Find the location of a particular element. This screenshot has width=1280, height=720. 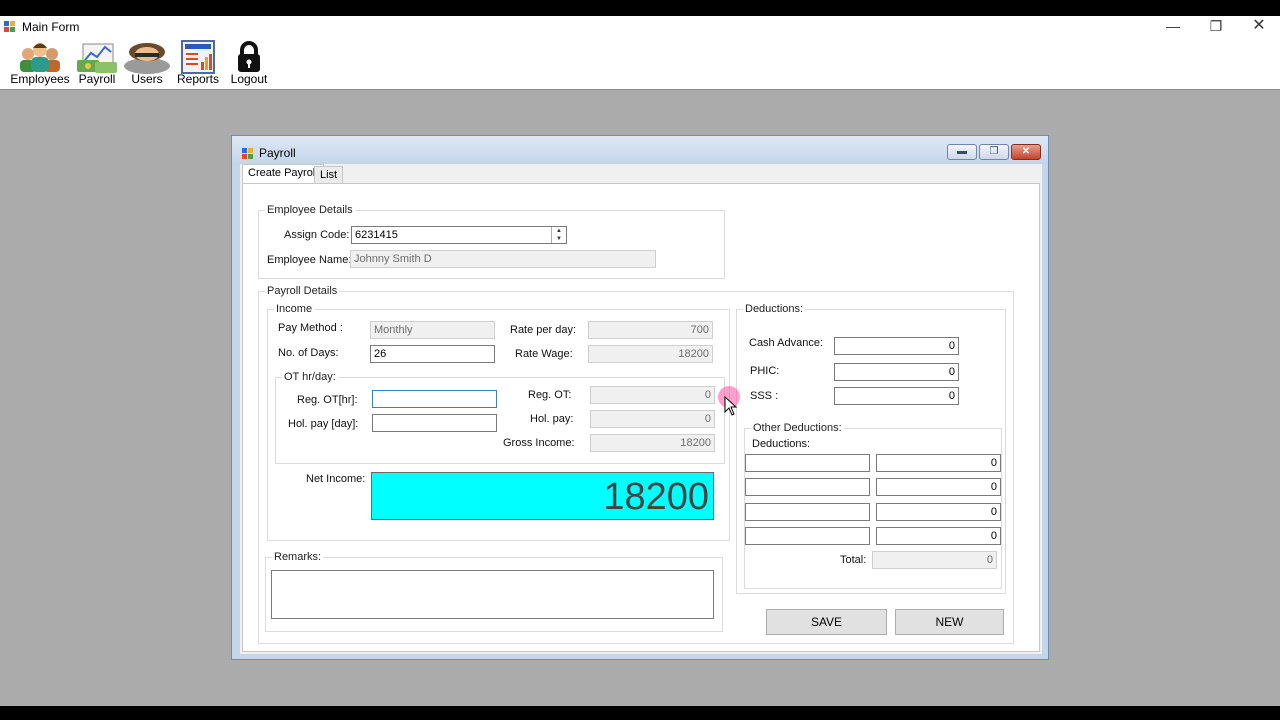

letterbox-top is located at coordinates (640, 8).